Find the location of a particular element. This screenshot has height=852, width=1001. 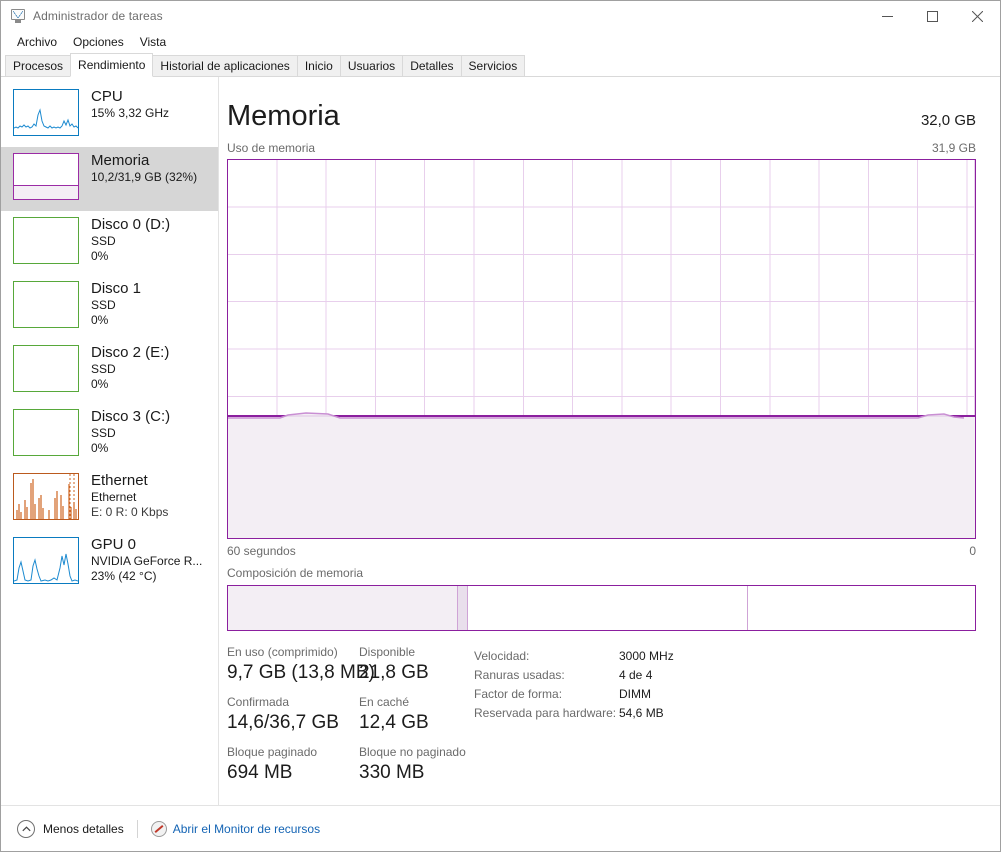

chart-axis-labels: 60 segundos 0 is located at coordinates (609, 548).